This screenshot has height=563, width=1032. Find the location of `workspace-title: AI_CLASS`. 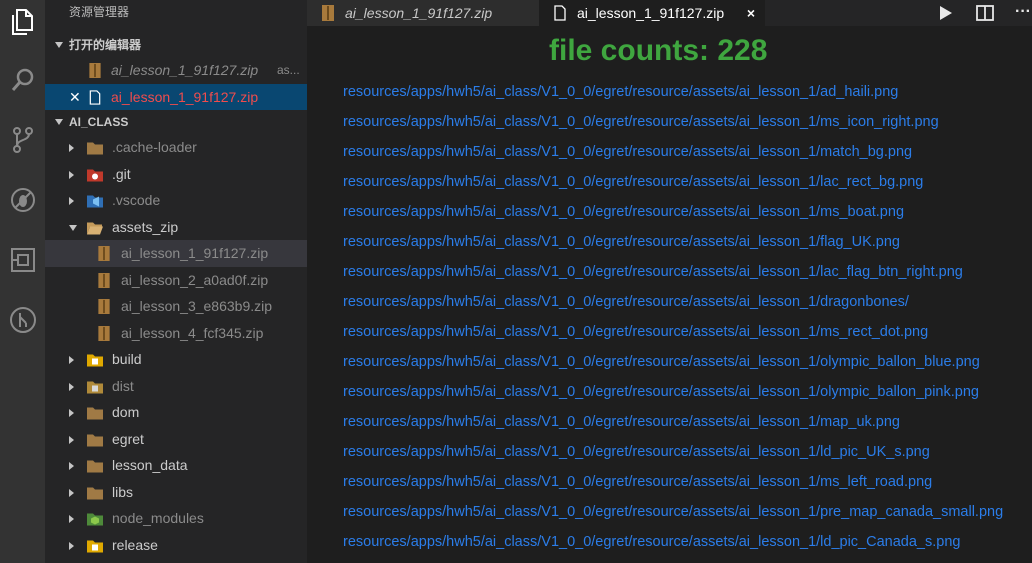

workspace-title: AI_CLASS is located at coordinates (99, 122).